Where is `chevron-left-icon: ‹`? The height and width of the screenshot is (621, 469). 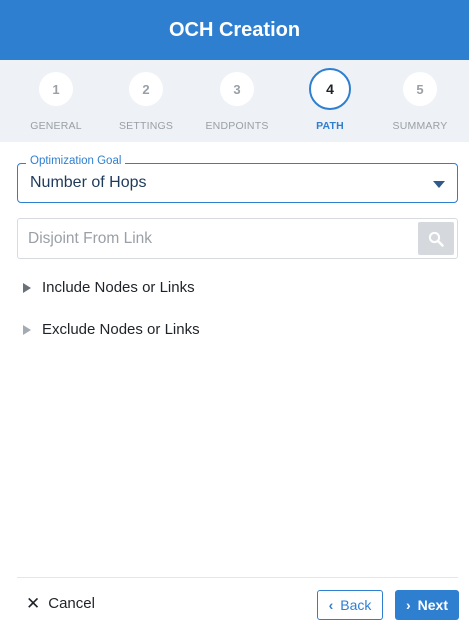
chevron-left-icon: ‹ is located at coordinates (331, 605).